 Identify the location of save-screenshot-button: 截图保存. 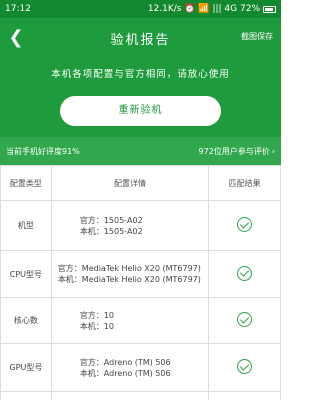
(257, 36).